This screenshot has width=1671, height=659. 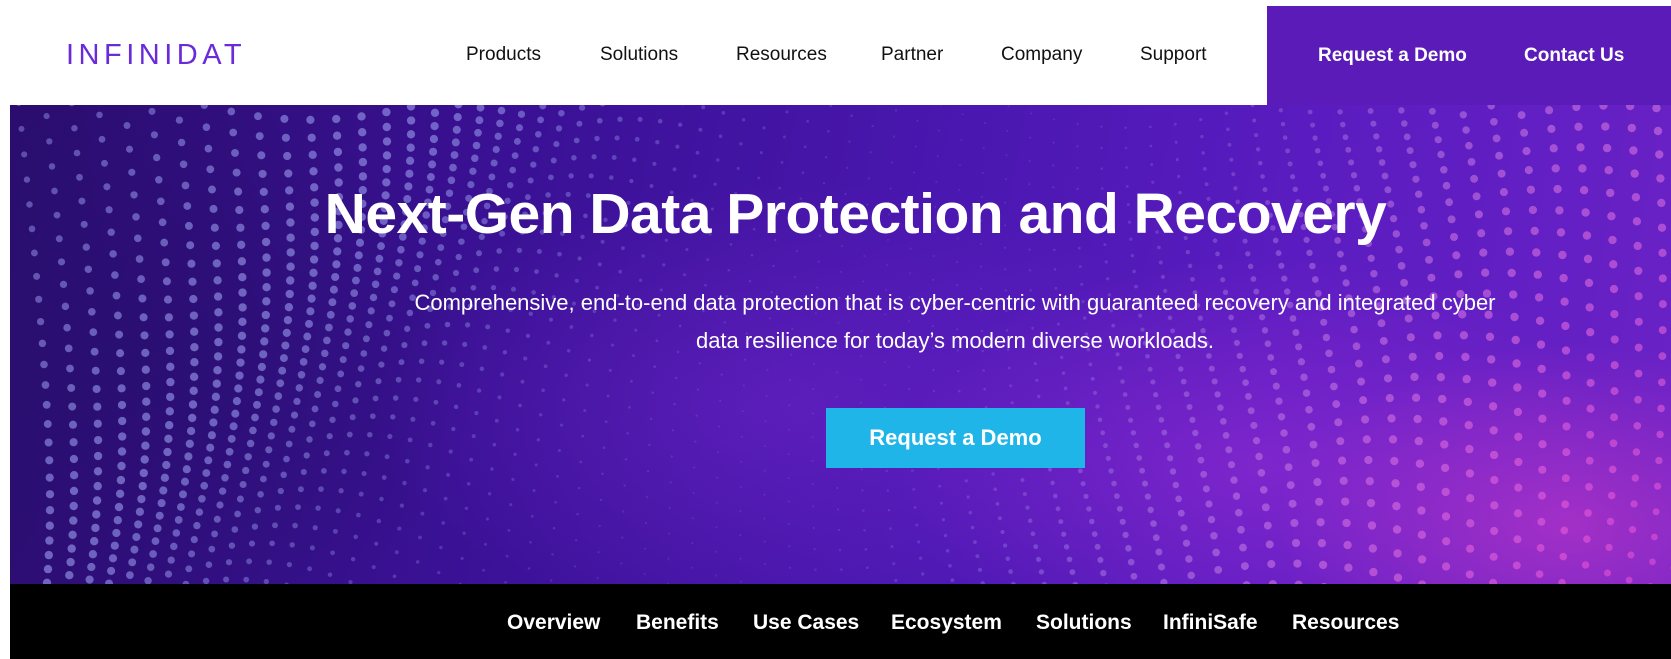 I want to click on subnav-item-benefits: Benefits, so click(x=677, y=623).